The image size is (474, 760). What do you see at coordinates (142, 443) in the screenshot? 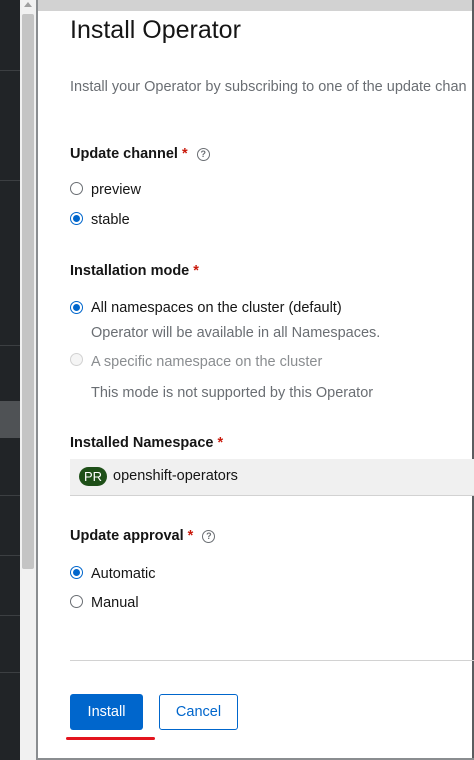
I see `installed-namespace-label-text: Installed Namespace` at bounding box center [142, 443].